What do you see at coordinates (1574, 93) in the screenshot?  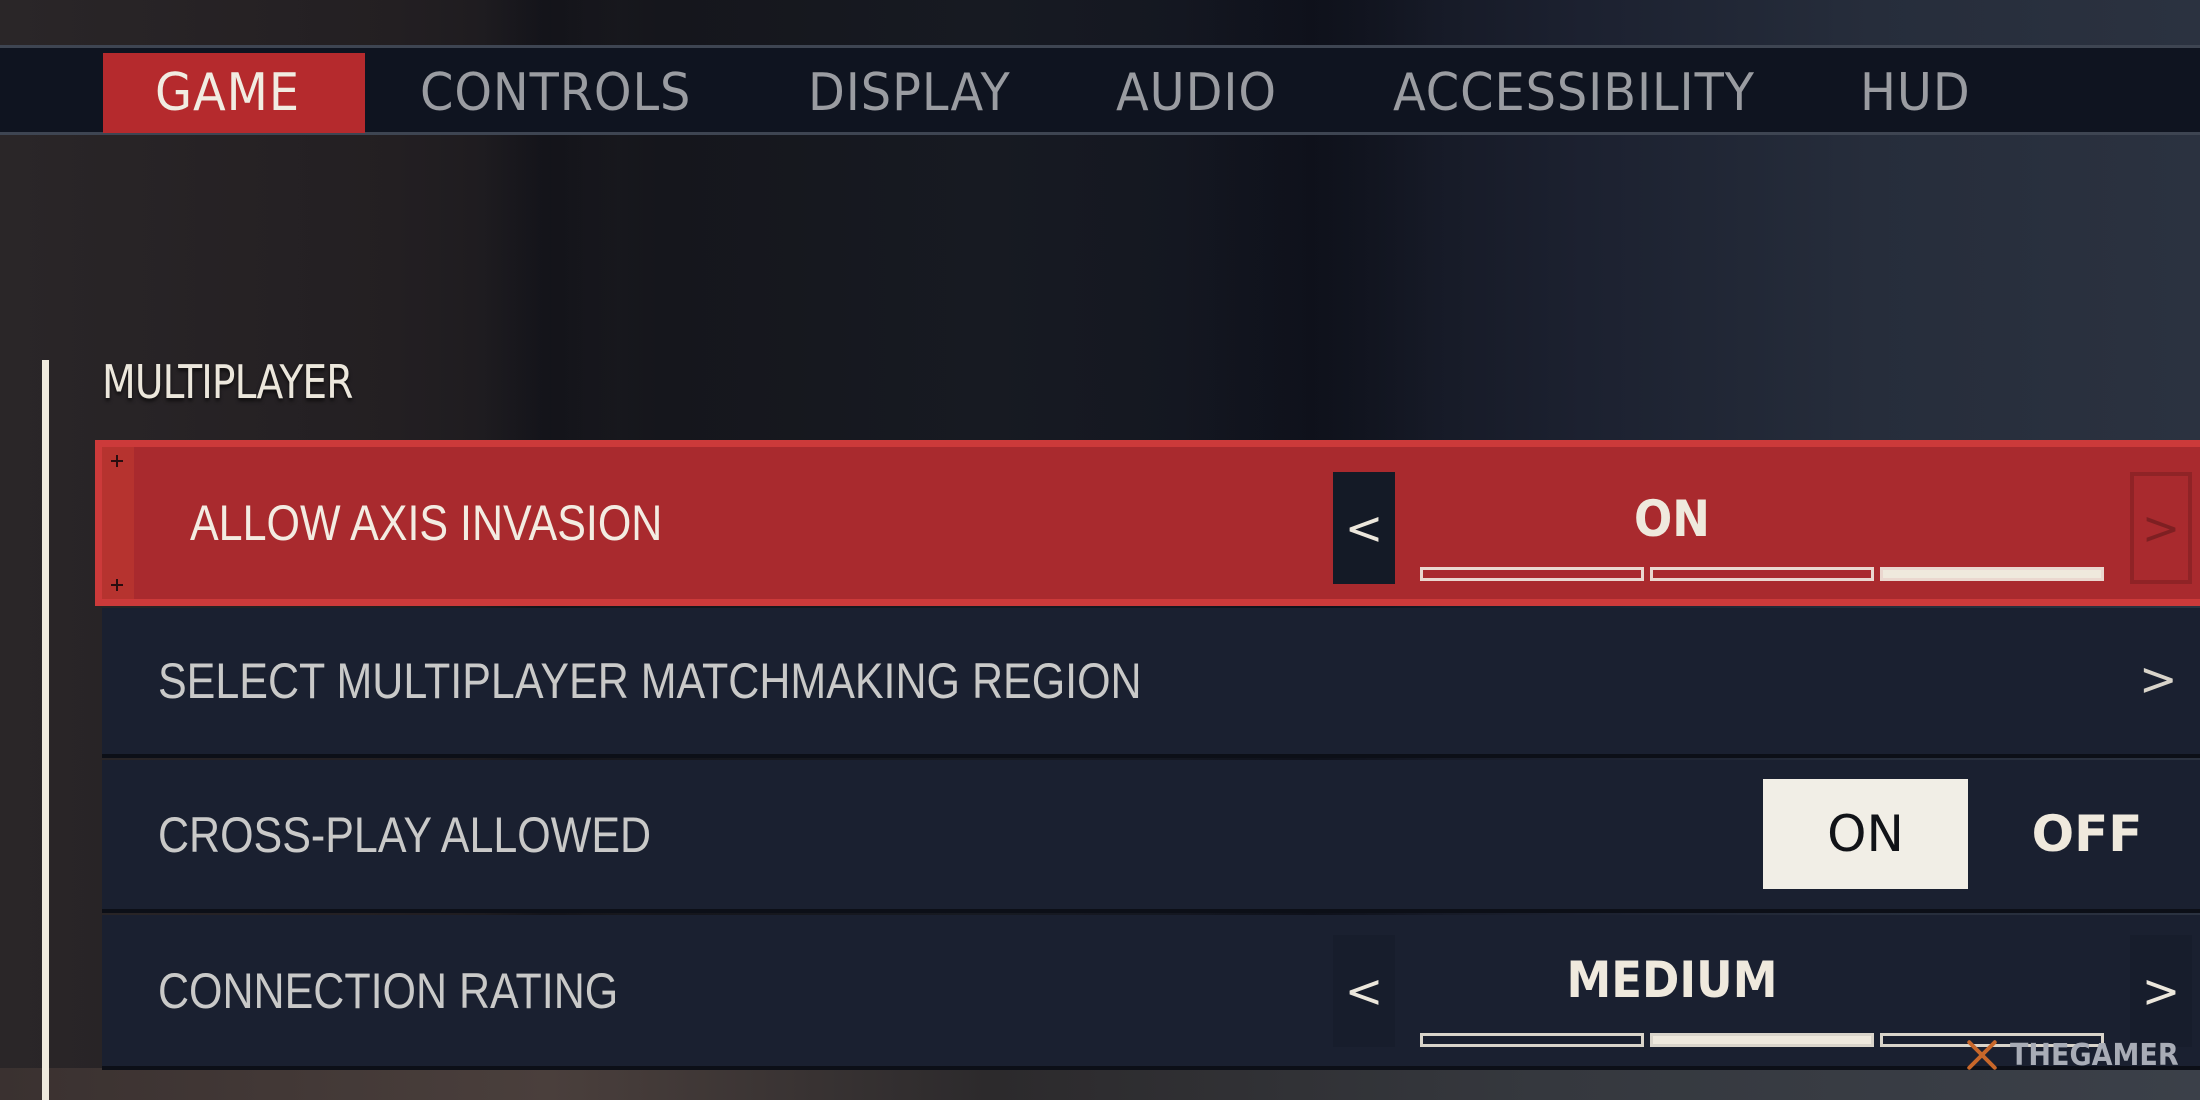 I see `tab-accessibility: ACCESSIBILITY` at bounding box center [1574, 93].